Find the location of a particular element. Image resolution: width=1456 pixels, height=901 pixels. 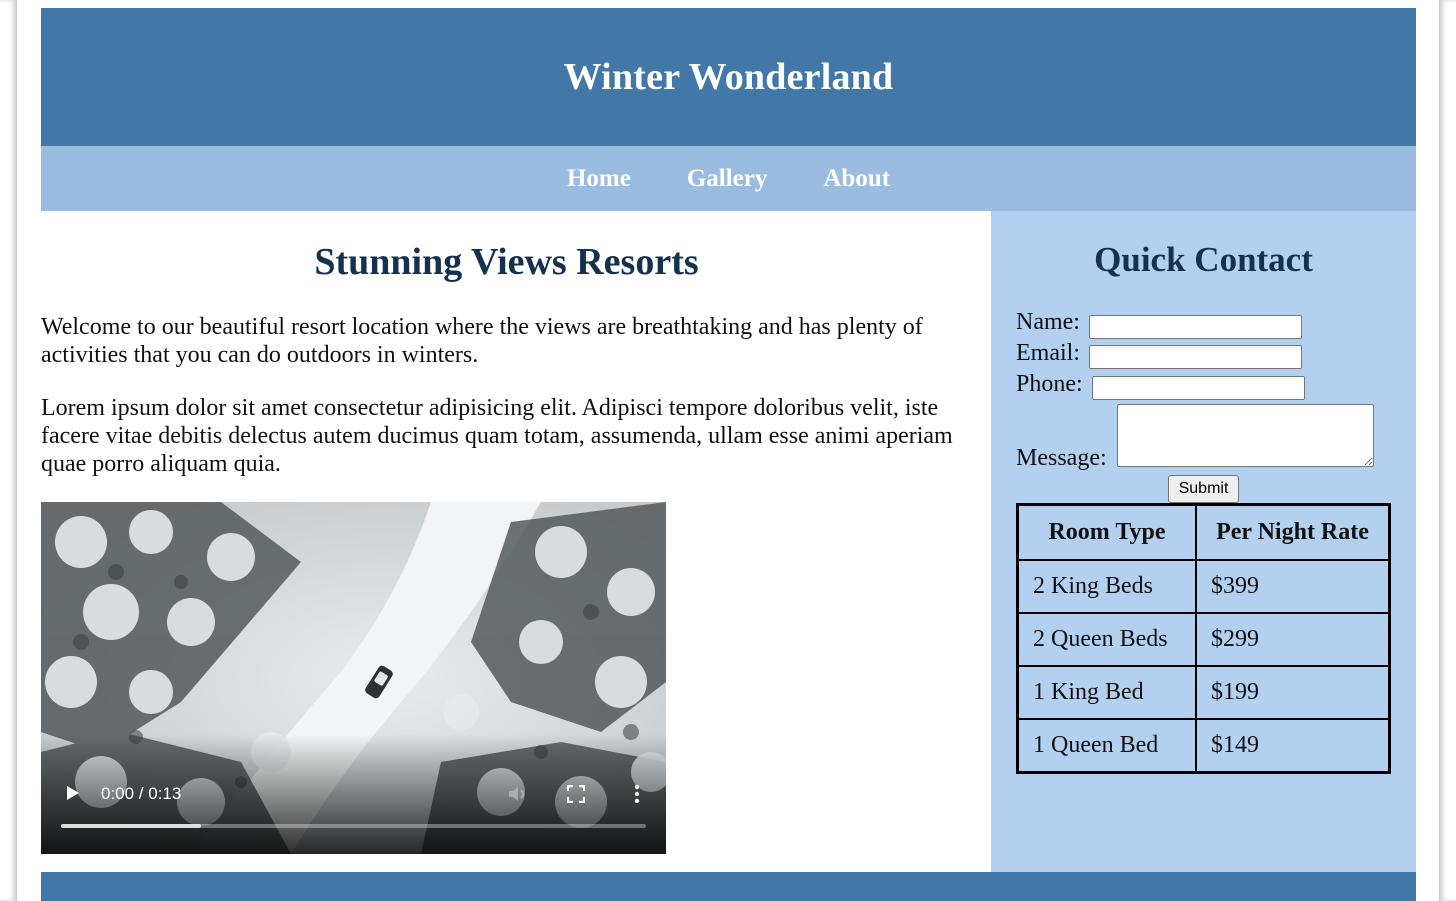

video-buffered-bar is located at coordinates (131, 826).